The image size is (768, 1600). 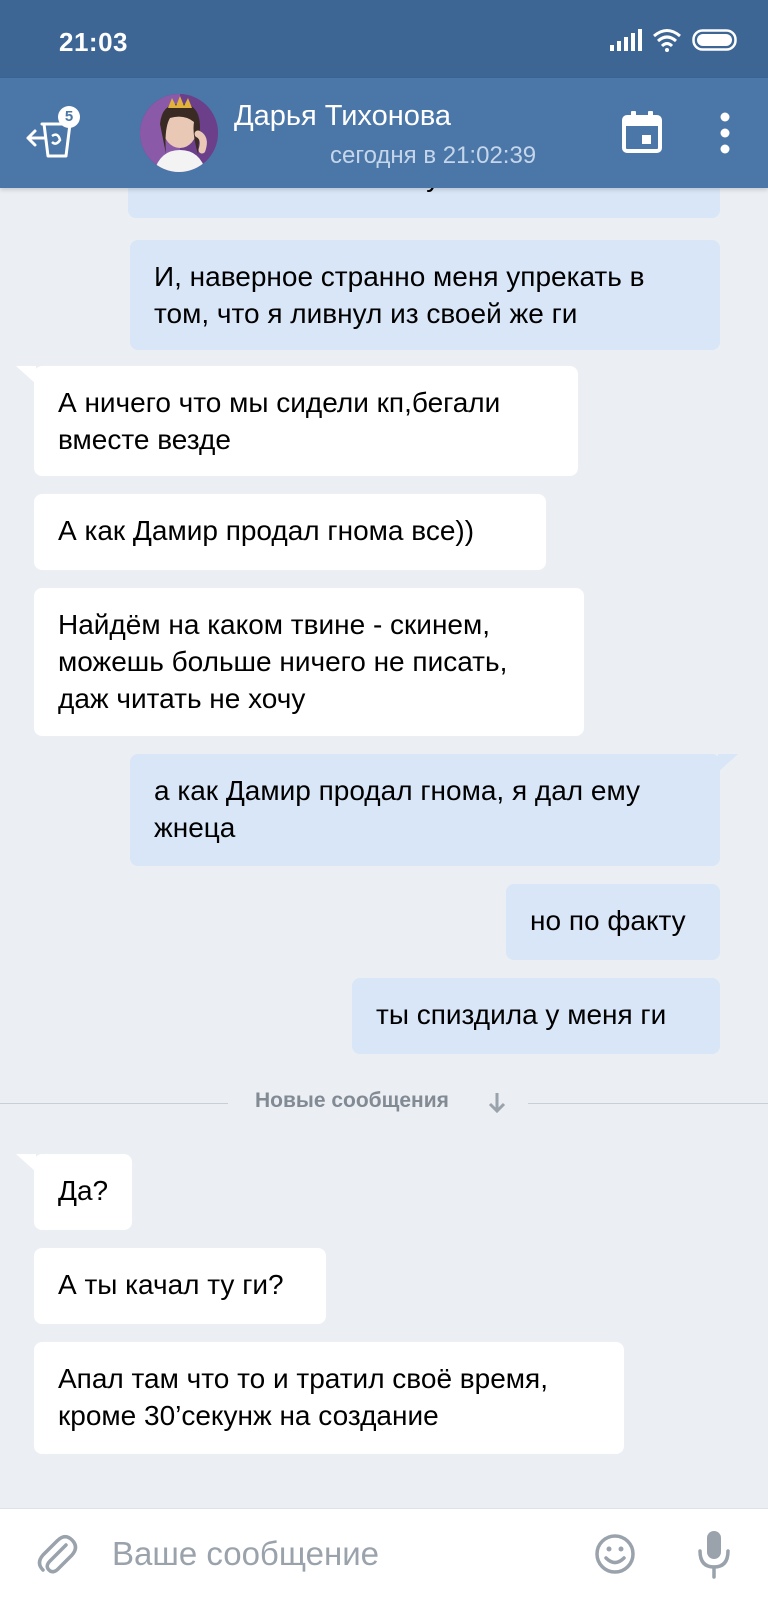 I want to click on voice-message-button, so click(x=714, y=1554).